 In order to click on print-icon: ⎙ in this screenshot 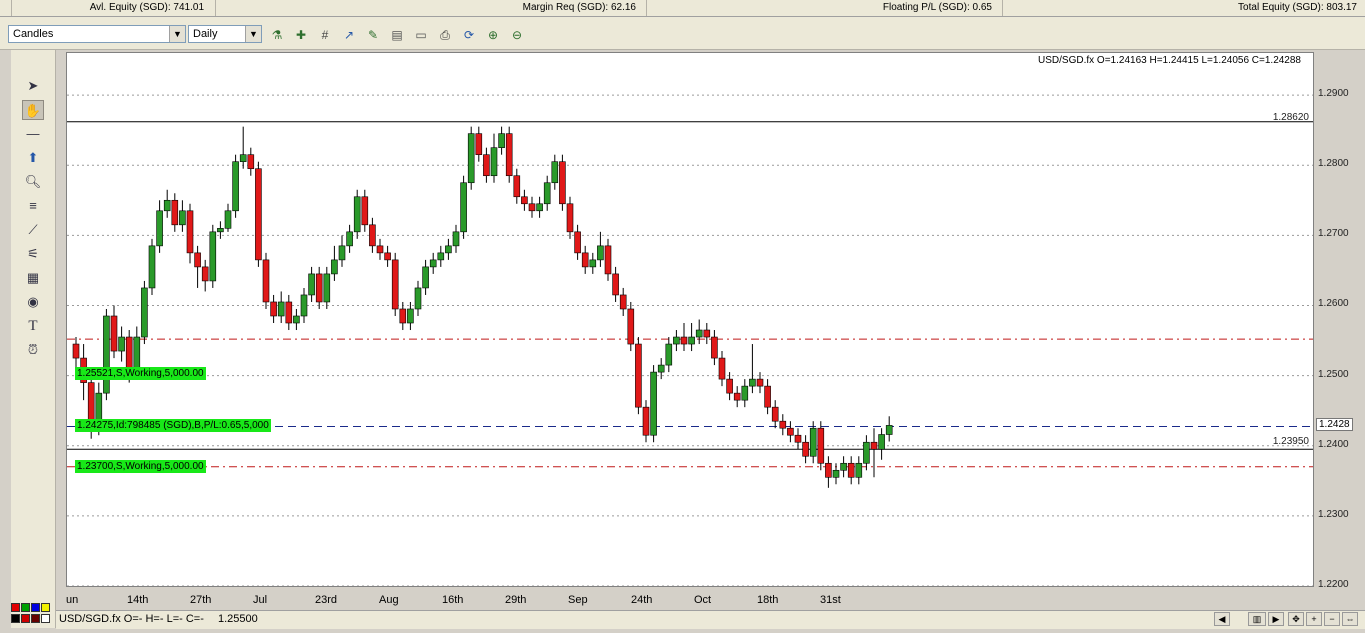, I will do `click(445, 35)`.